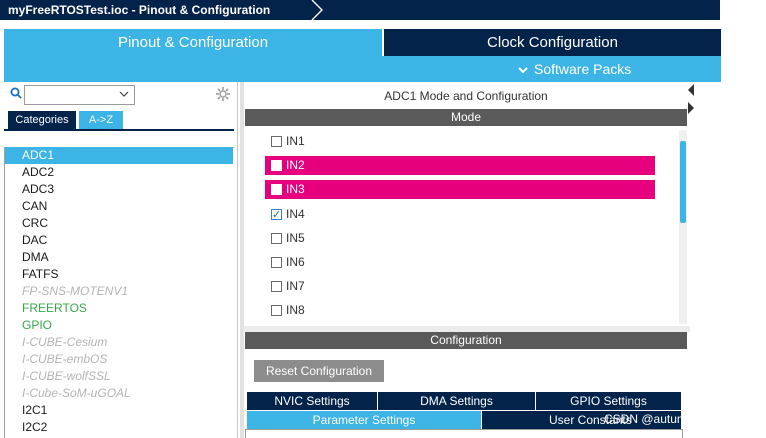  Describe the element at coordinates (460, 286) in the screenshot. I see `mode-input-row: IN7` at that location.